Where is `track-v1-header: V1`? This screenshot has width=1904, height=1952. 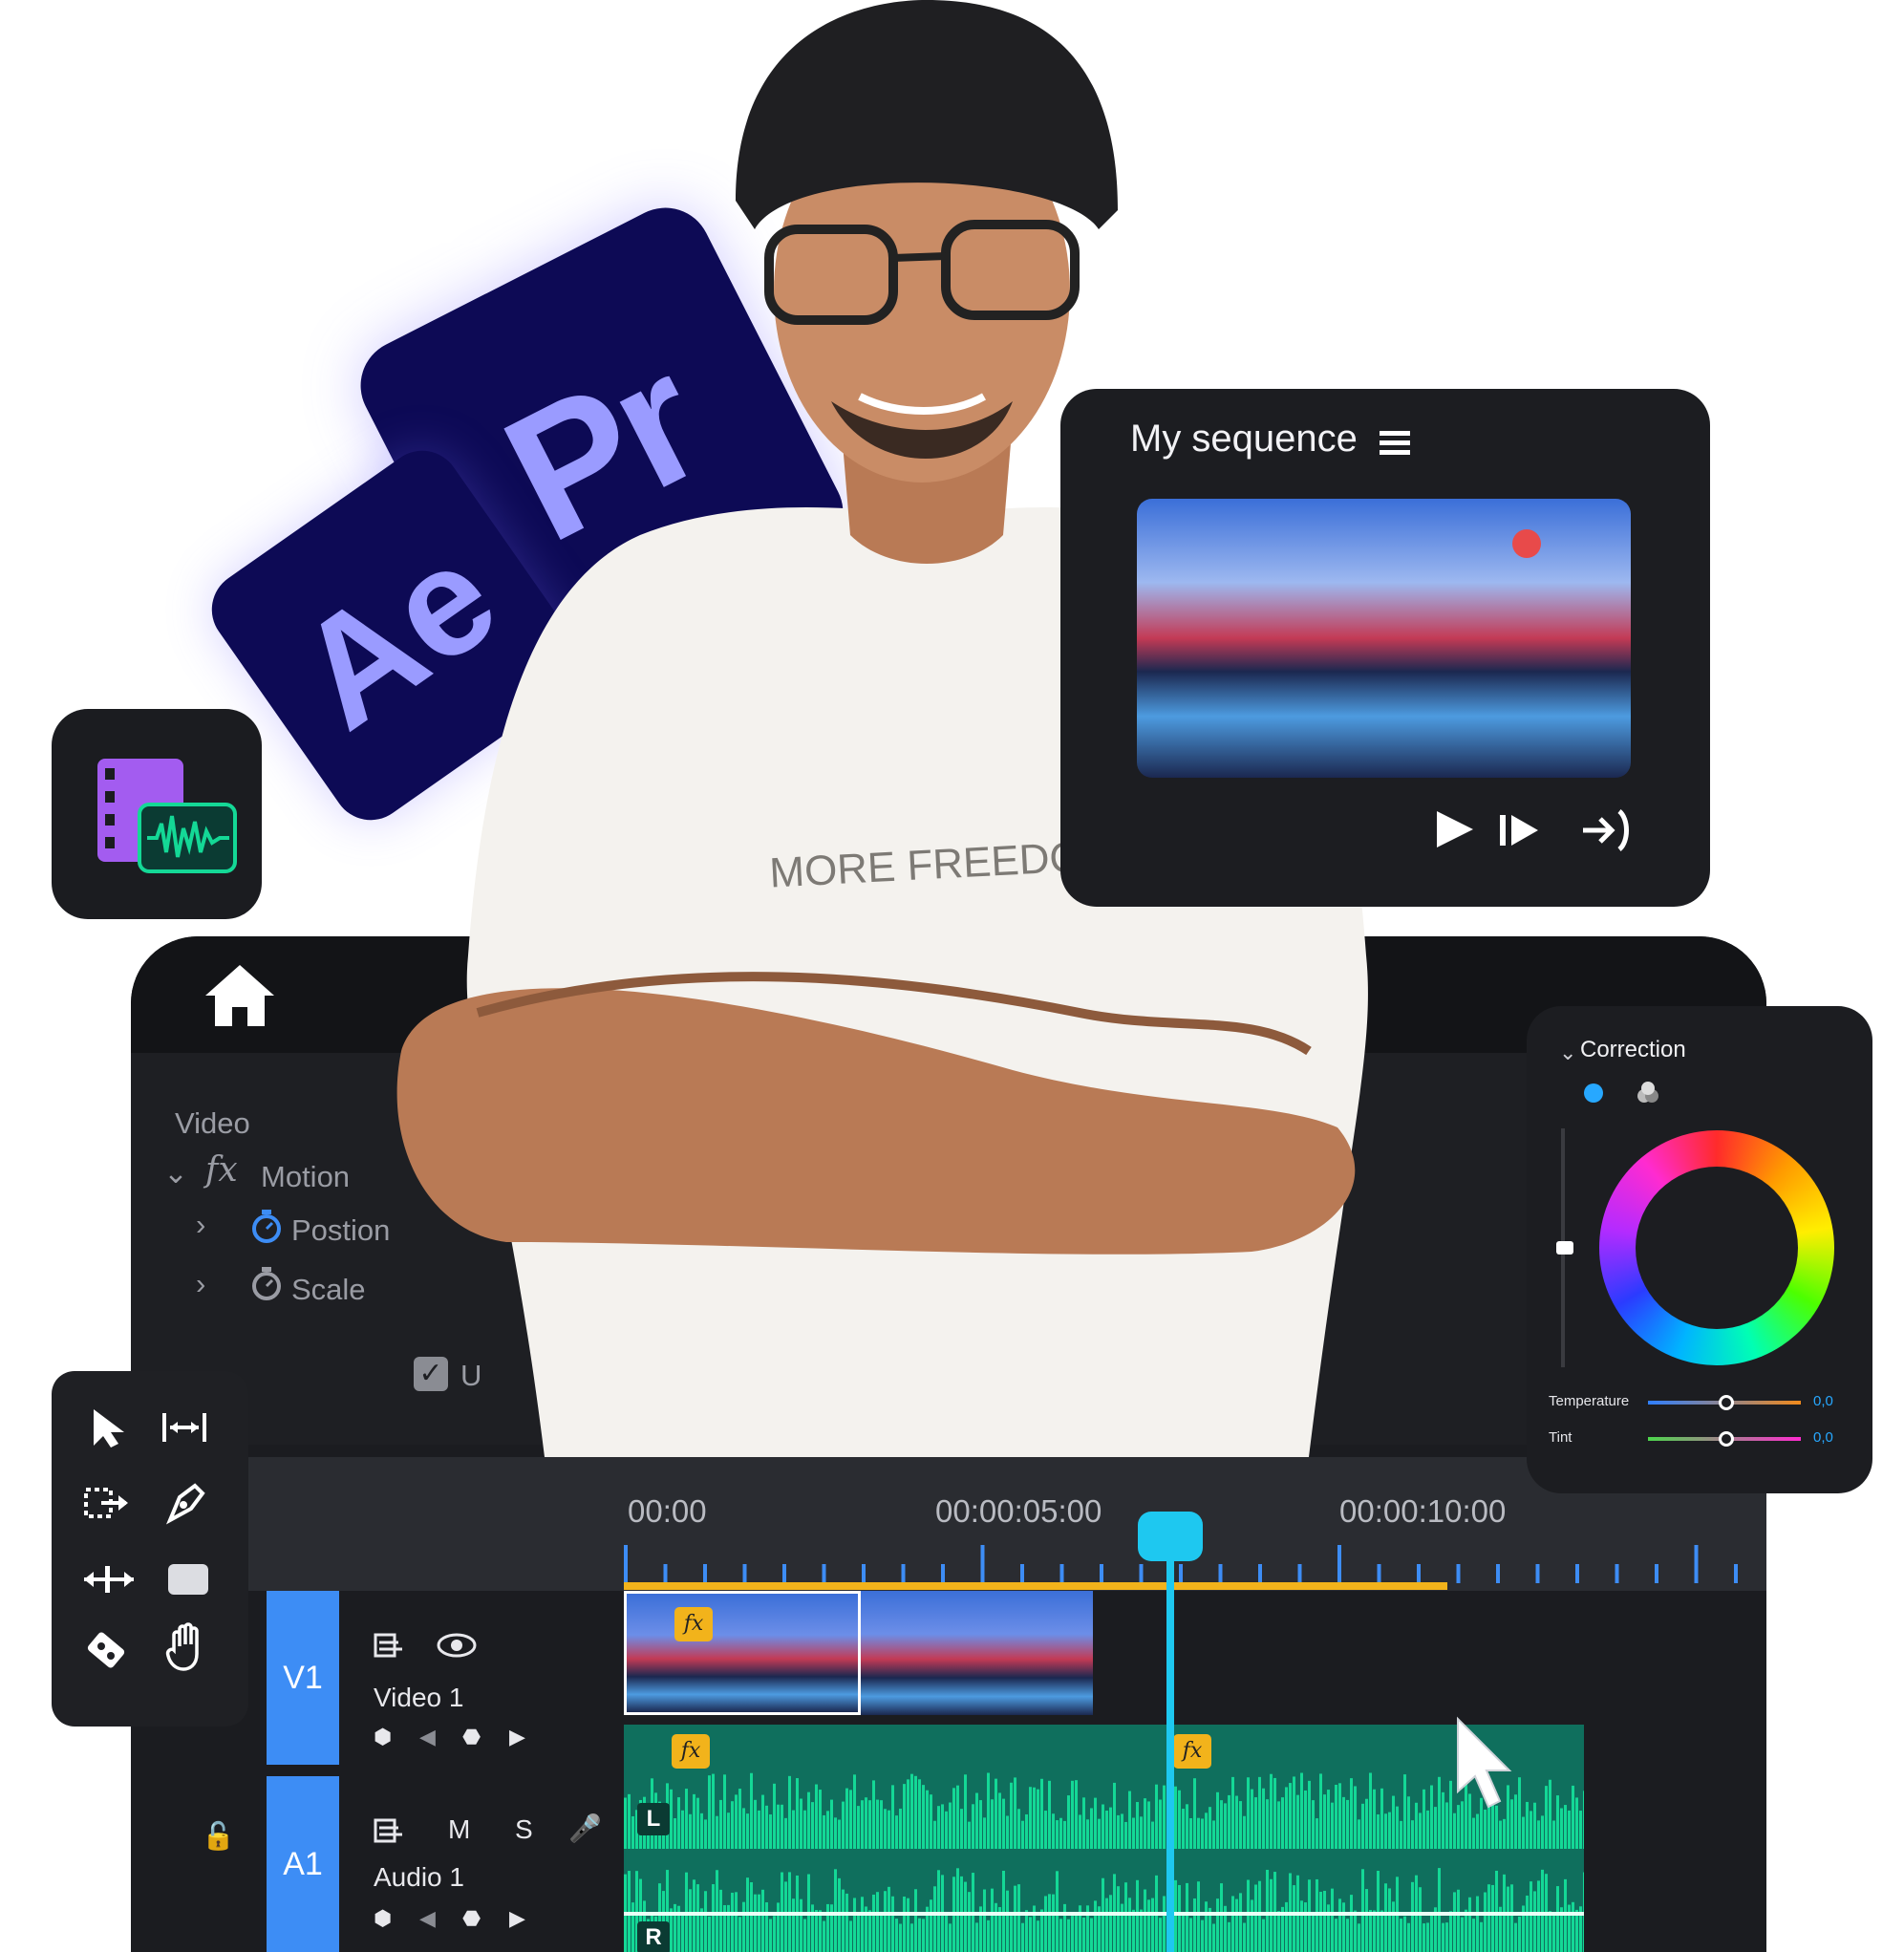 track-v1-header: V1 is located at coordinates (303, 1678).